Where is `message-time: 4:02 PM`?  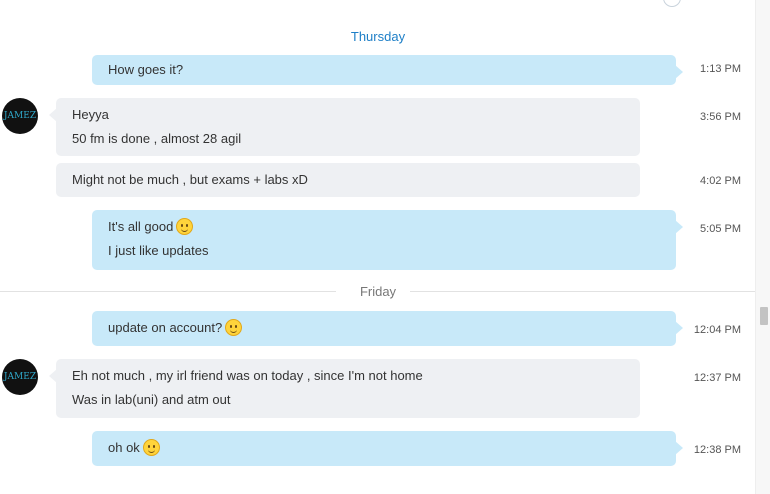
message-time: 4:02 PM is located at coordinates (720, 181).